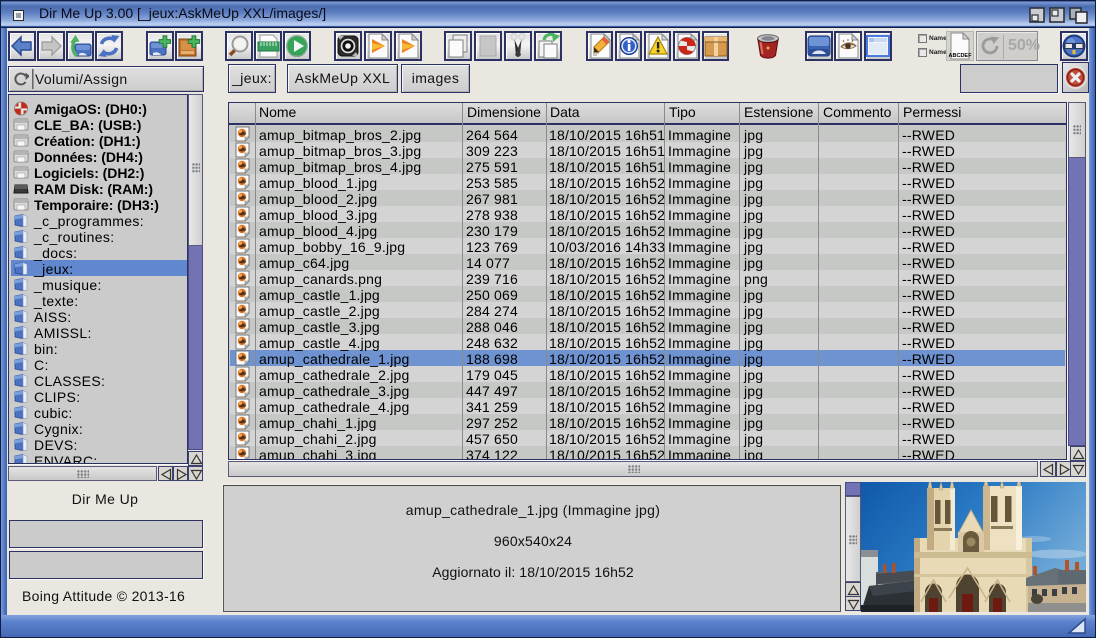 The width and height of the screenshot is (1096, 638). What do you see at coordinates (961, 56) in the screenshot?
I see `svg-text: ABCDEF` at bounding box center [961, 56].